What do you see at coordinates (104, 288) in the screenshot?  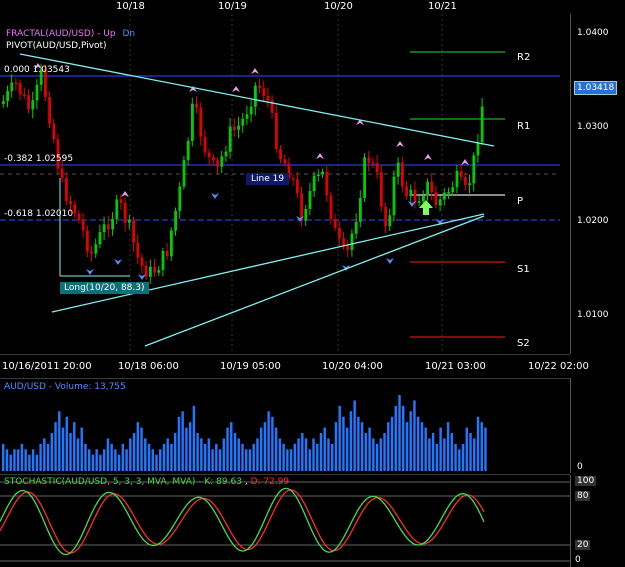 I see `long-position-label: Long(10/20, 88.3)` at bounding box center [104, 288].